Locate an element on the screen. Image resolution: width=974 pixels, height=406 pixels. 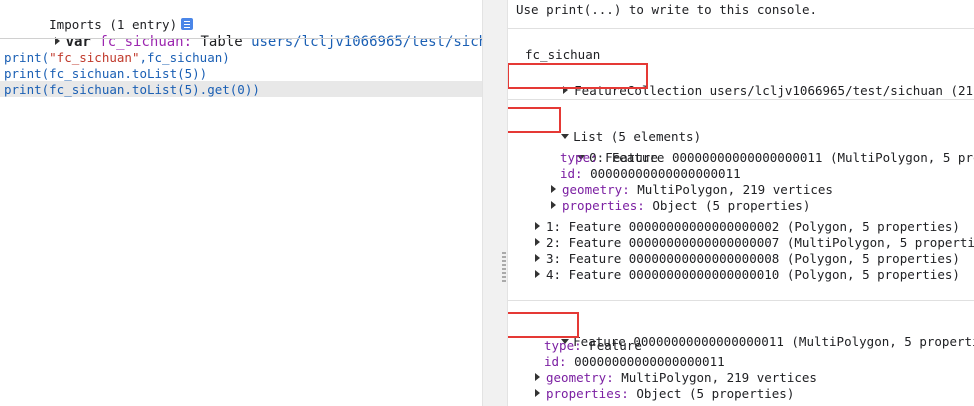
code-line-1: print("fc_sichuan",fc_sichuan) is located at coordinates (117, 58).